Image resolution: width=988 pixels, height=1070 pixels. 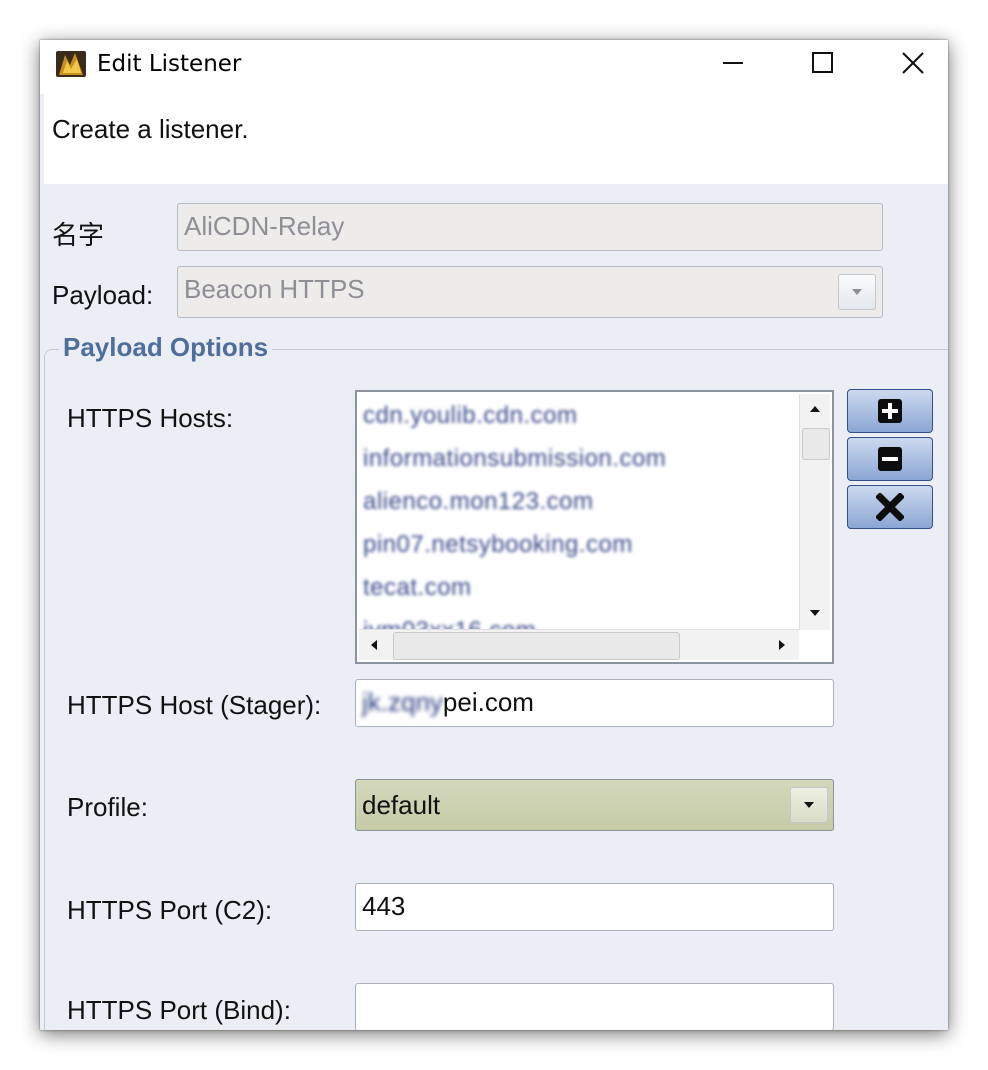 I want to click on scroll-right-button, so click(x=782, y=645).